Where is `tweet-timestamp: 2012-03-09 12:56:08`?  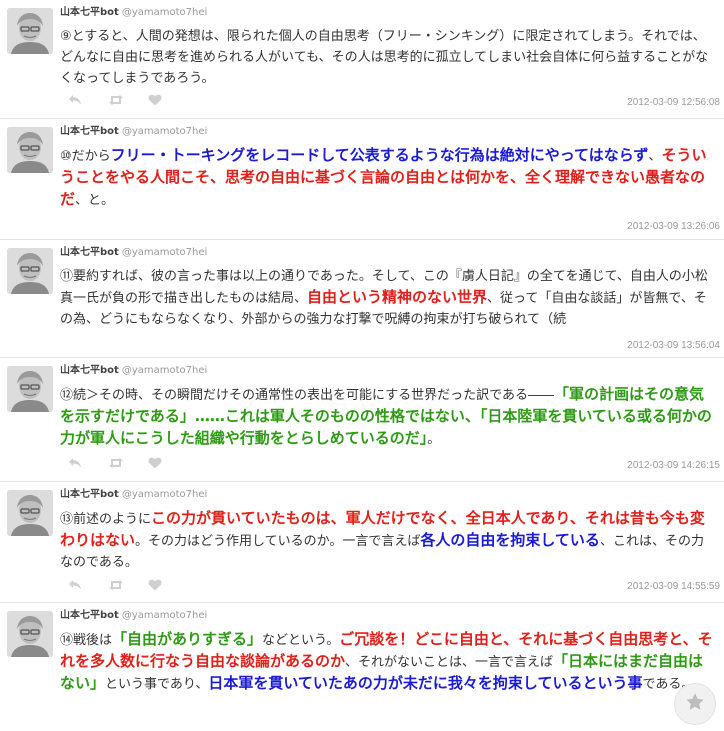
tweet-timestamp: 2012-03-09 12:56:08 is located at coordinates (673, 102).